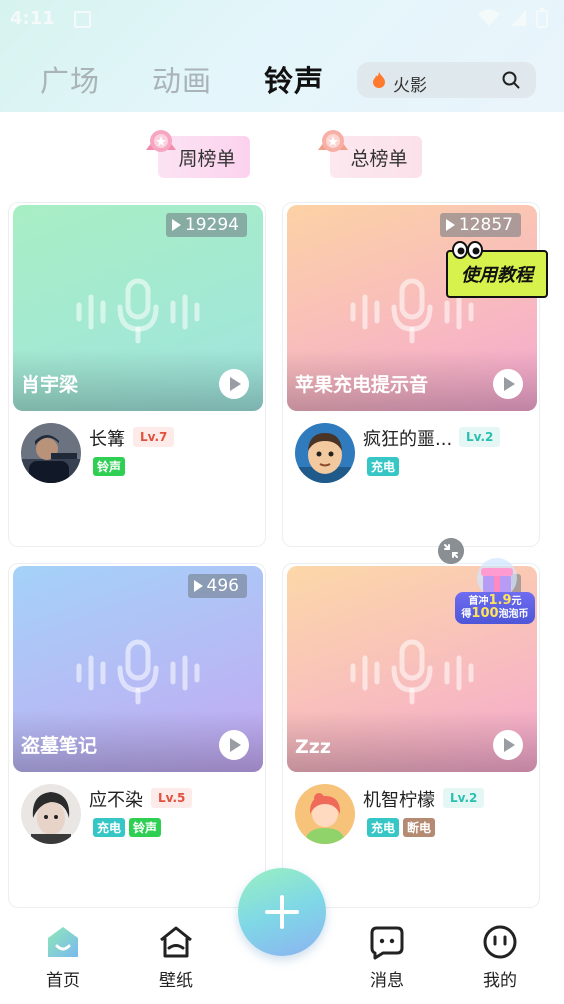 This screenshot has height=1004, width=564. I want to click on profile-icon, so click(500, 942).